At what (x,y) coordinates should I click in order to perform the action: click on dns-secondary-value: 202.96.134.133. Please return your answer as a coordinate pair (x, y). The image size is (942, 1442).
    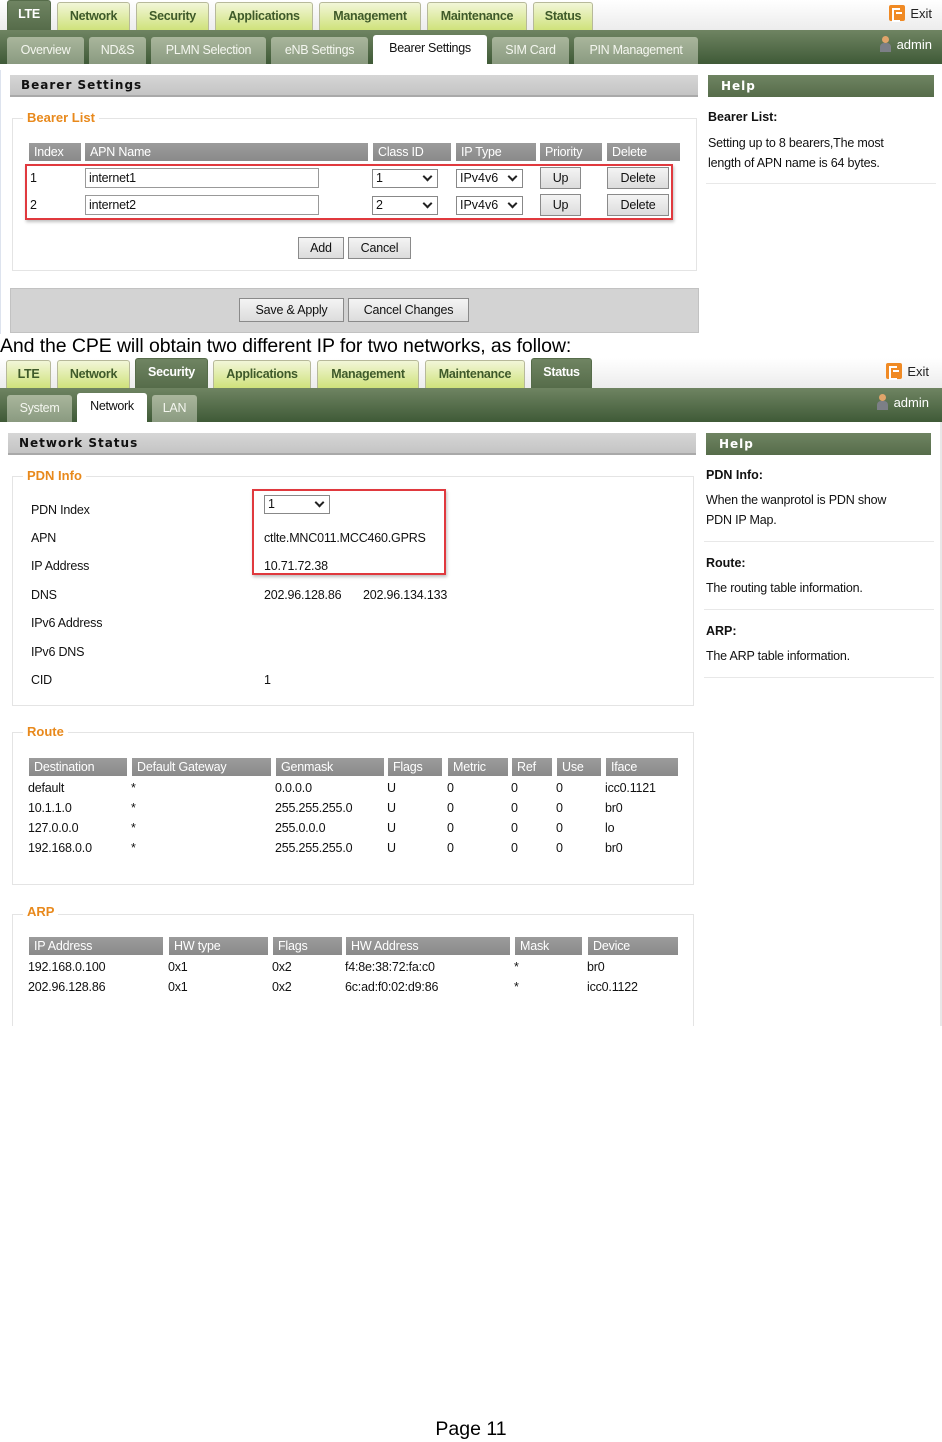
    Looking at the image, I should click on (405, 595).